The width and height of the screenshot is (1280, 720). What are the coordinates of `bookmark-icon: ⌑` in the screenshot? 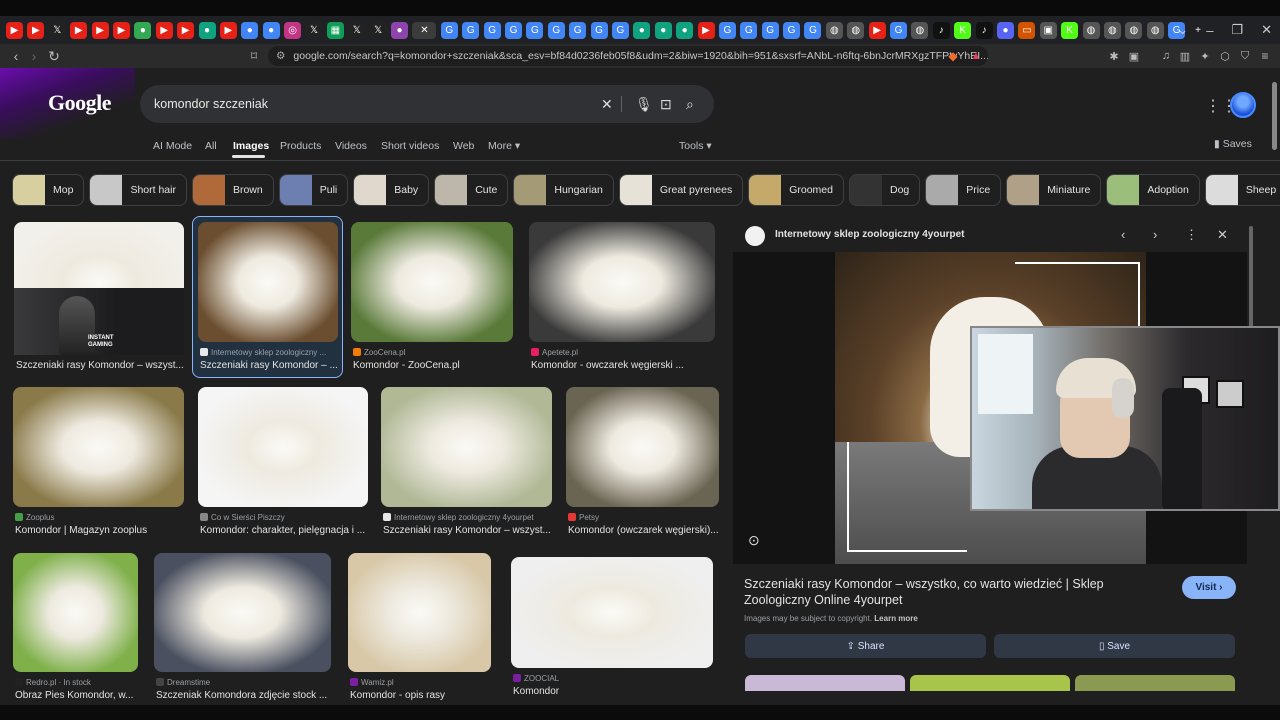 It's located at (254, 56).